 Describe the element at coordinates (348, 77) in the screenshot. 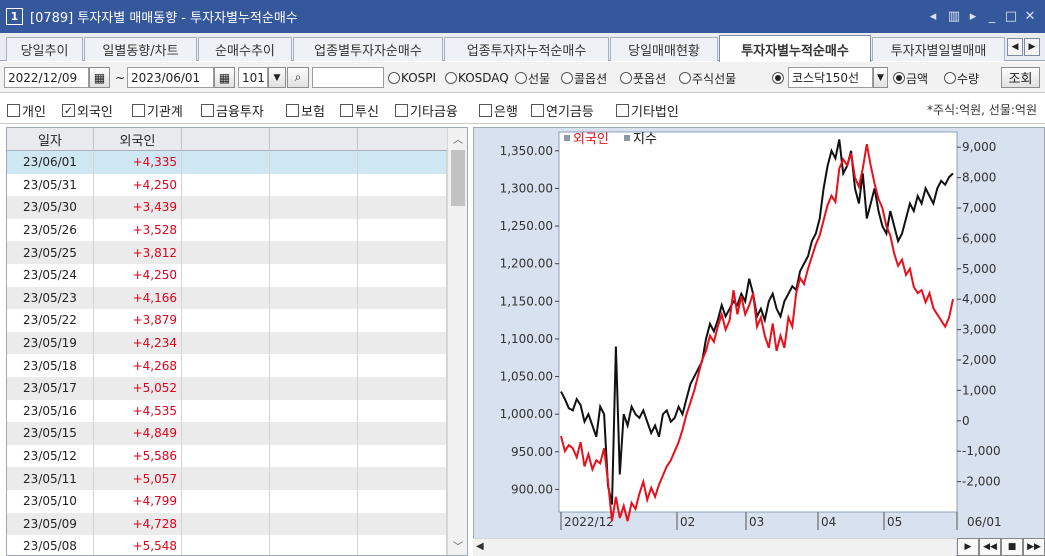

I see `code-input` at that location.